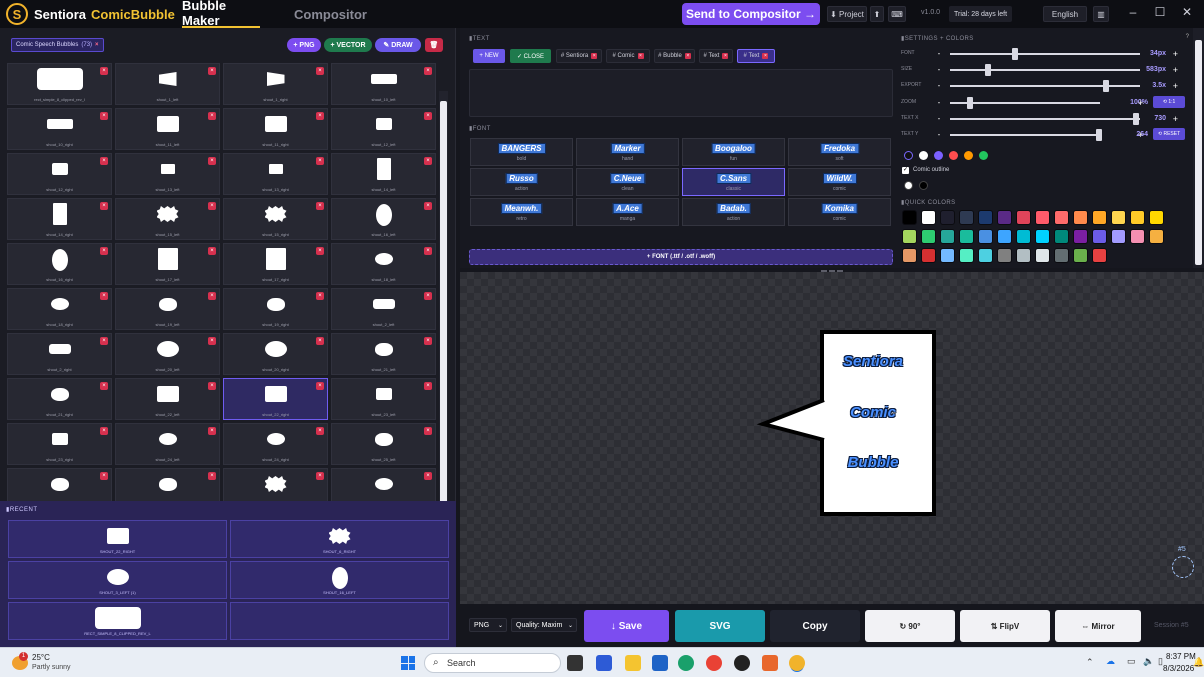 This screenshot has width=1204, height=677. I want to click on mirror-button: ⇔ Mirror, so click(1098, 626).